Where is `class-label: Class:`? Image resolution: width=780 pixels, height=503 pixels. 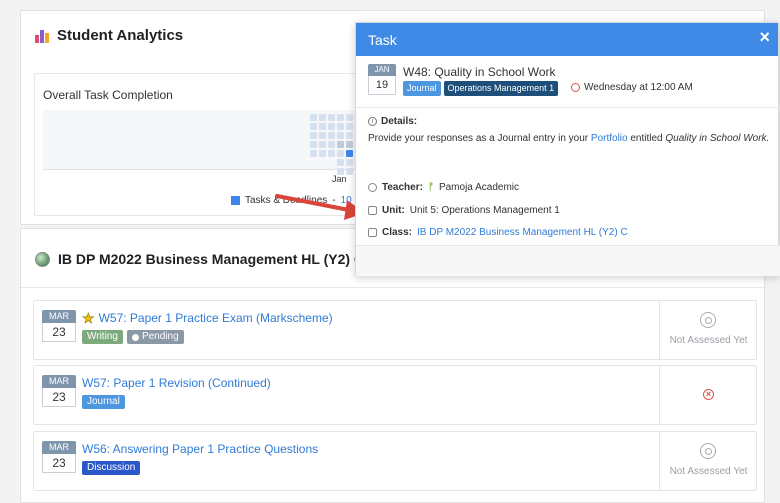 class-label: Class: is located at coordinates (397, 232).